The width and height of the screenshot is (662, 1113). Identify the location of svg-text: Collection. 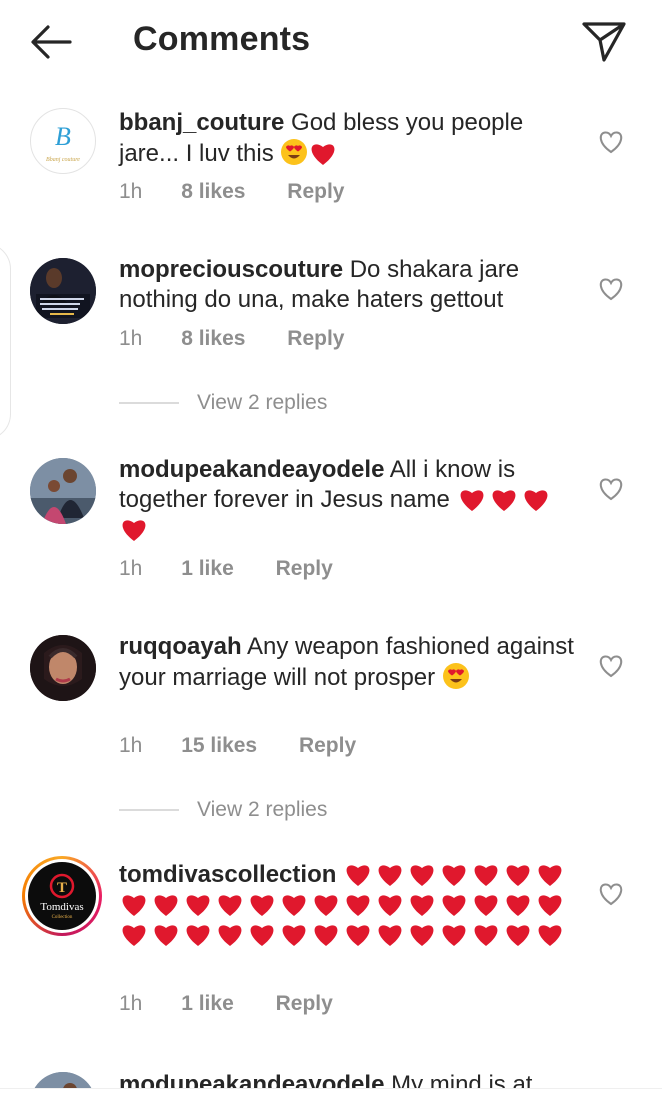
(62, 917).